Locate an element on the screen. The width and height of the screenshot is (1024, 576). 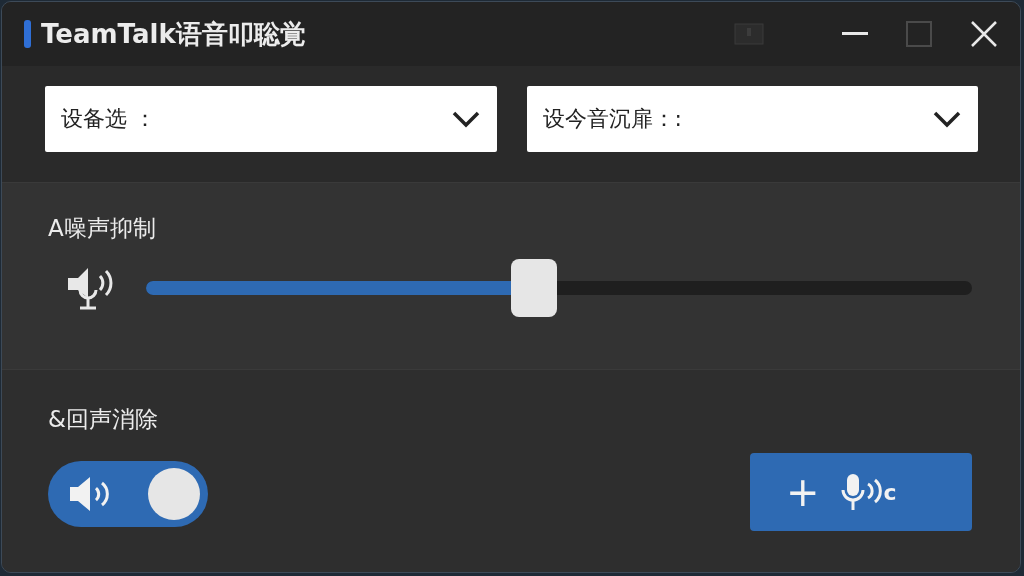
add-microphone-button: + c is located at coordinates (861, 492).